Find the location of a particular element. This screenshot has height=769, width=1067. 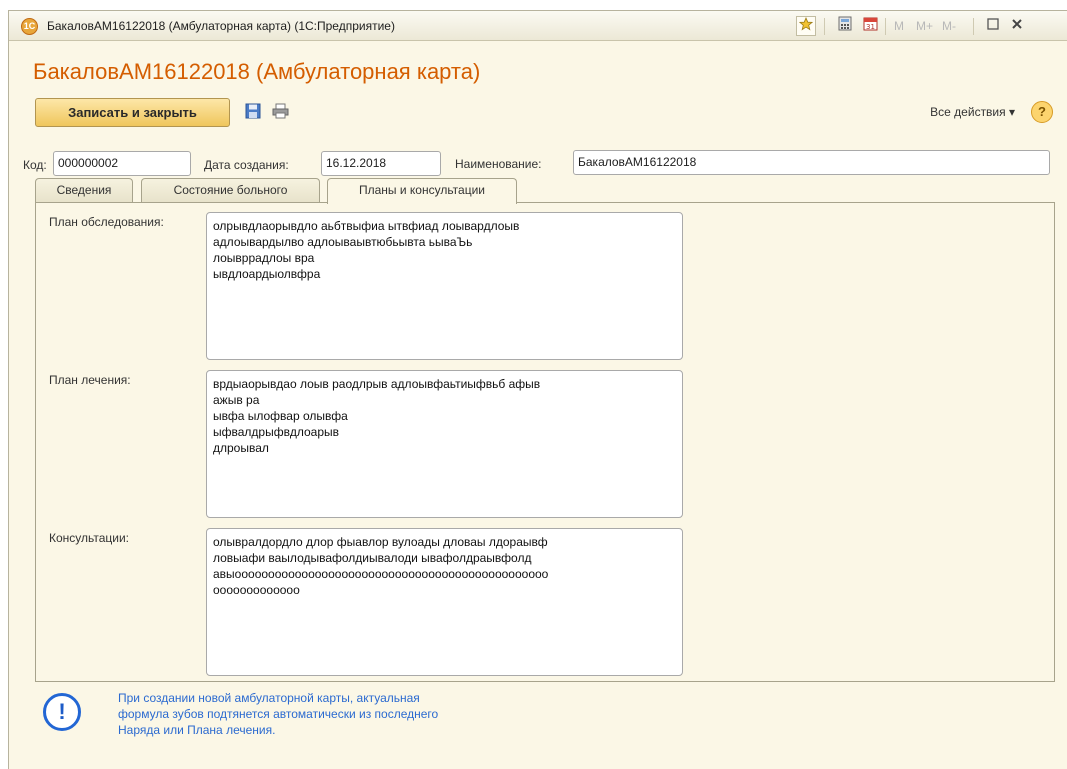

save-floppy-icon is located at coordinates (254, 112).